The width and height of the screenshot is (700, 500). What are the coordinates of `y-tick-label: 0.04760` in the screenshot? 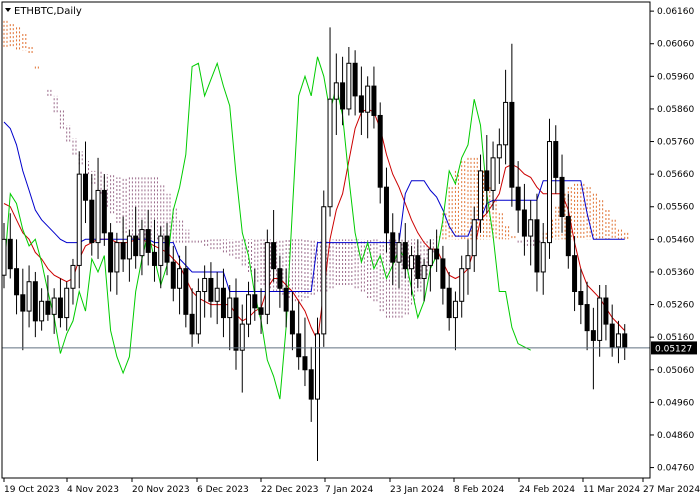 It's located at (675, 469).